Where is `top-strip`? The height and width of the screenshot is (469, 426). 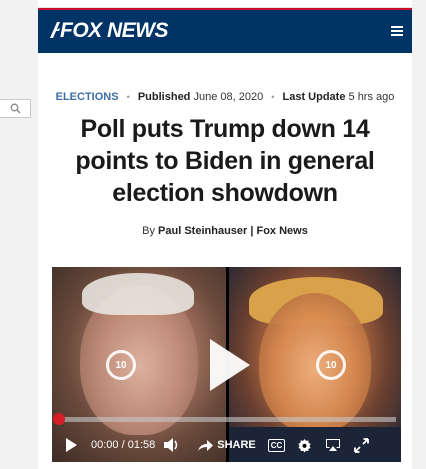
top-strip is located at coordinates (225, 4).